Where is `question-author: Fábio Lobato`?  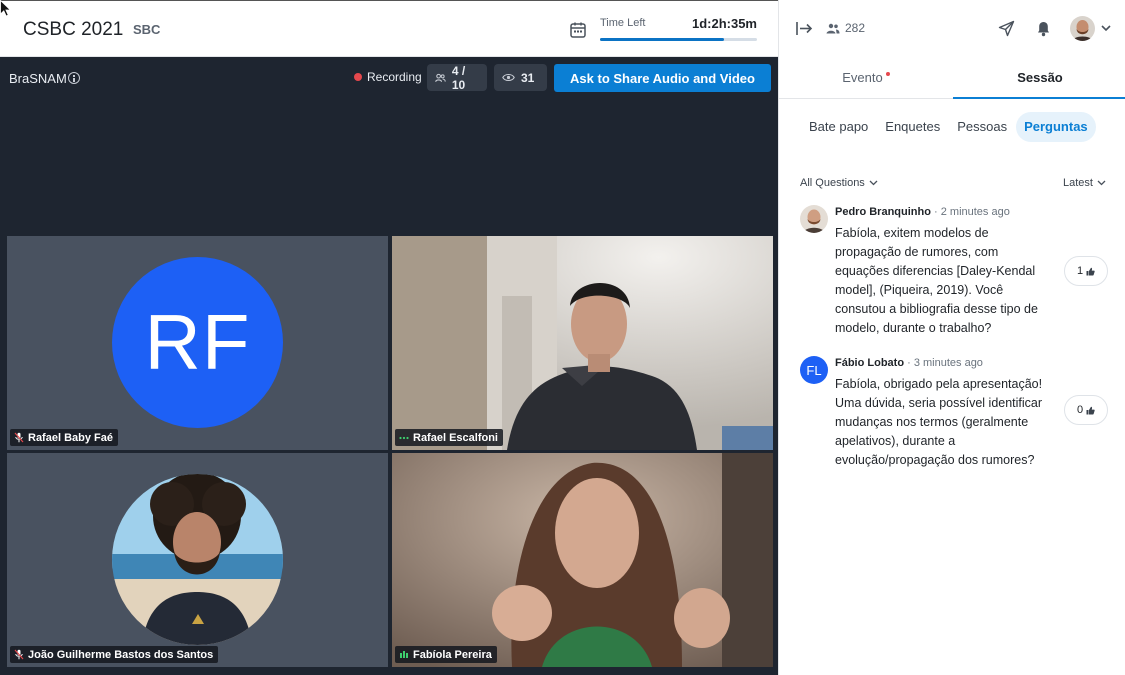 question-author: Fábio Lobato is located at coordinates (870, 363).